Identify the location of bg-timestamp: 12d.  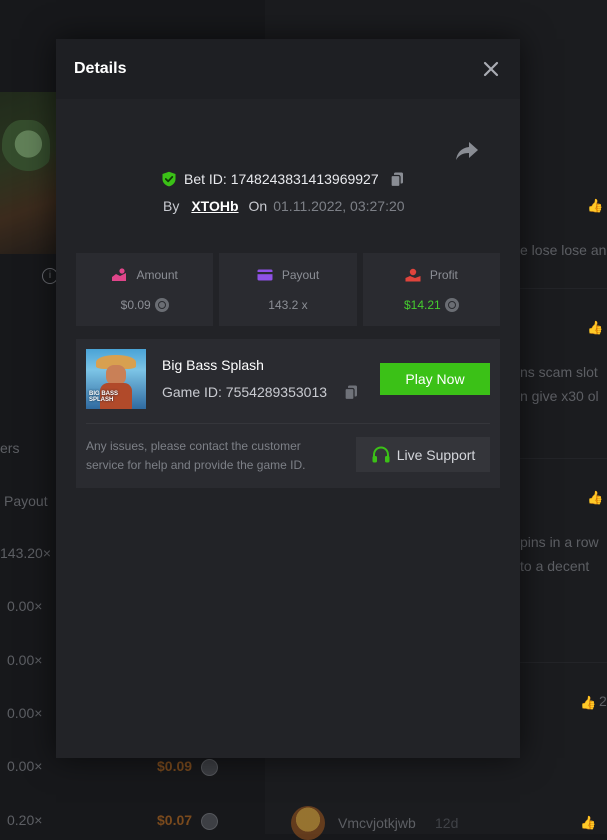
(447, 823).